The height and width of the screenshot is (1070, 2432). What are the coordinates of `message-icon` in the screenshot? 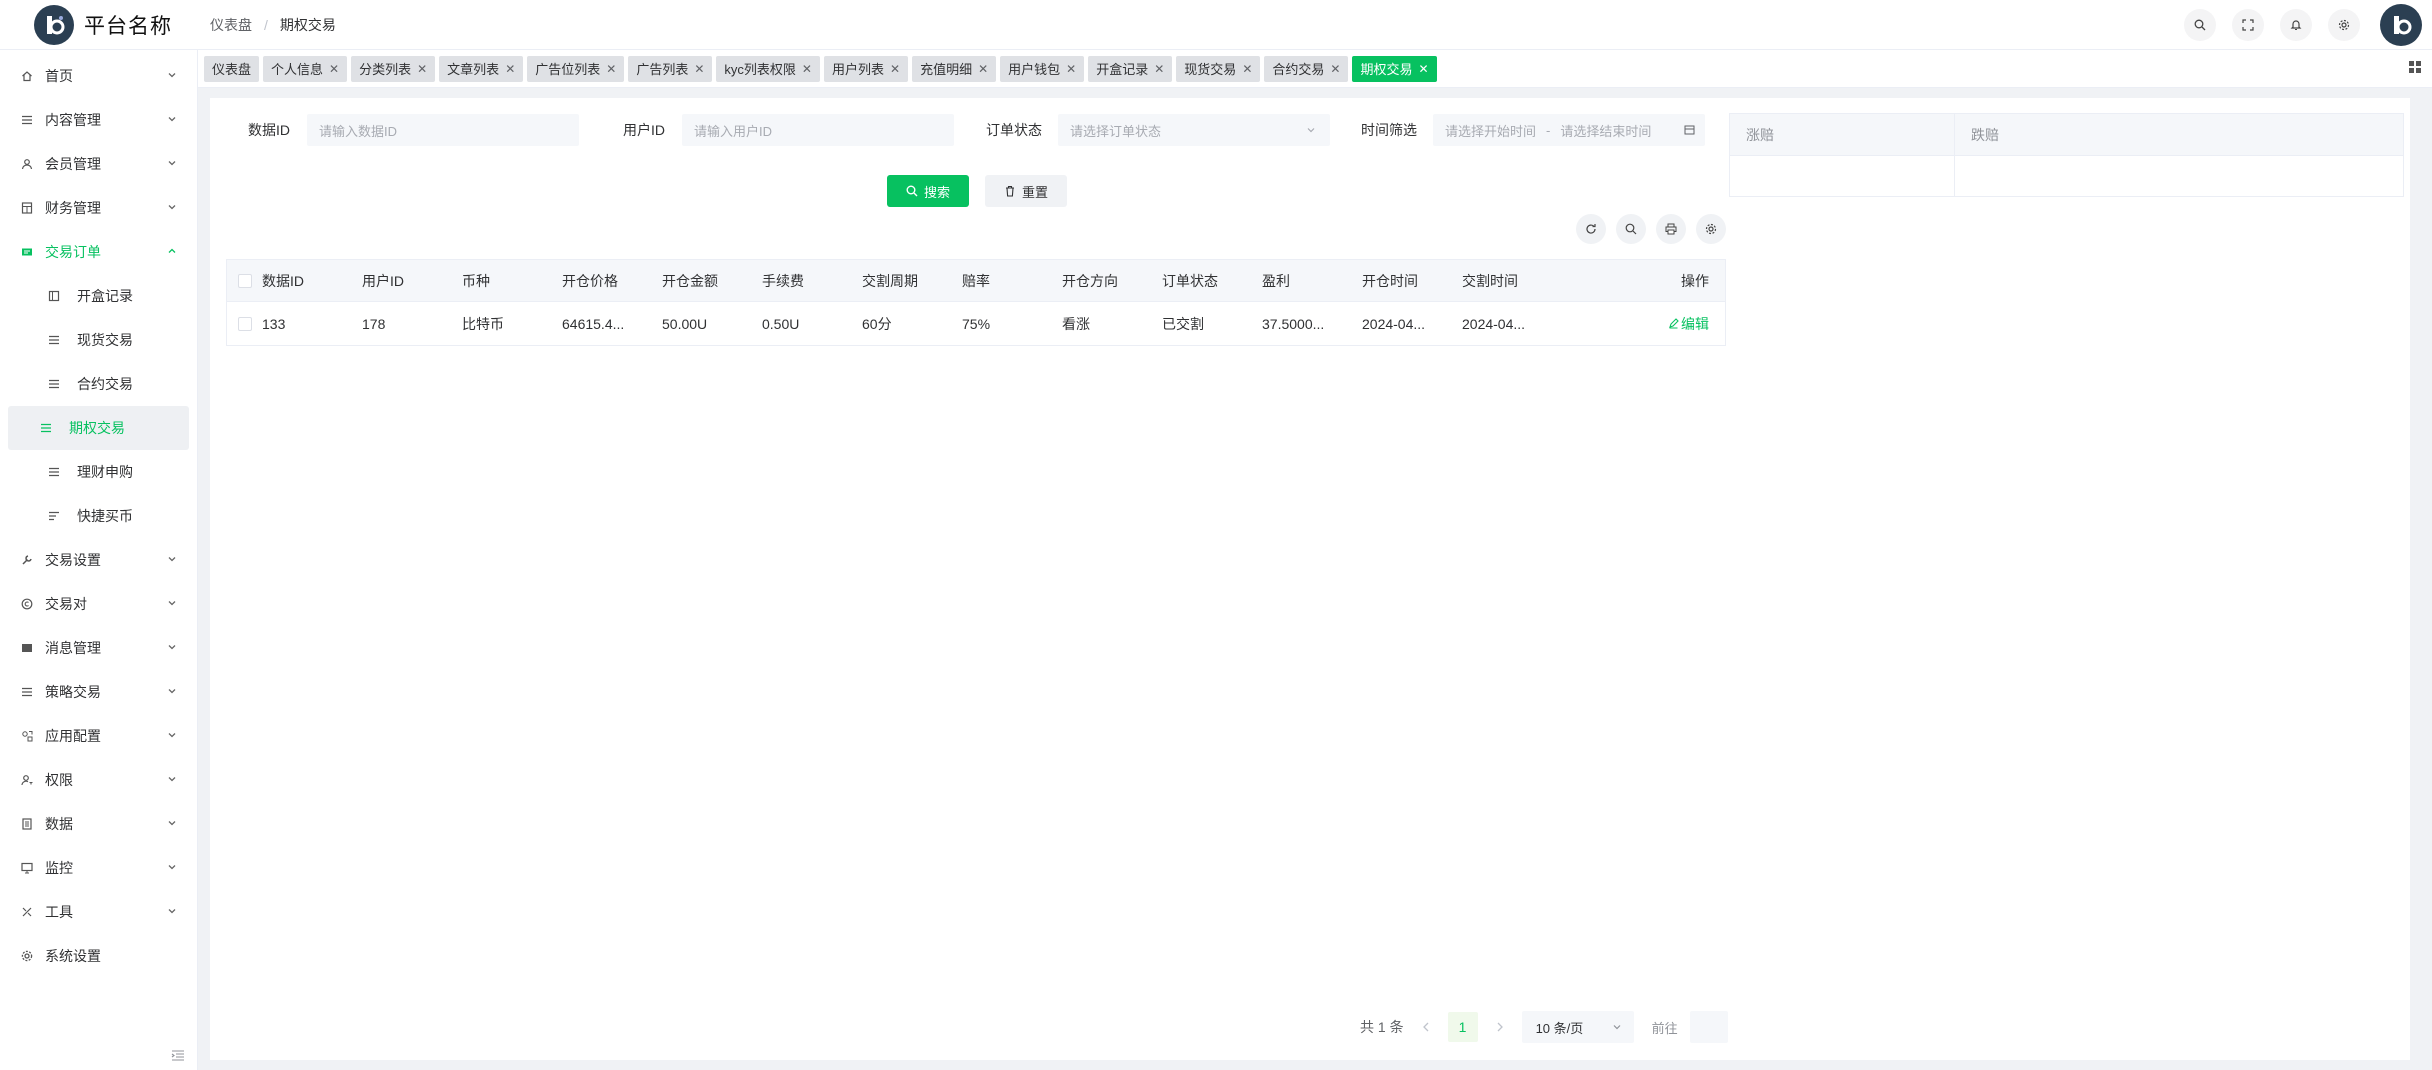 It's located at (27, 648).